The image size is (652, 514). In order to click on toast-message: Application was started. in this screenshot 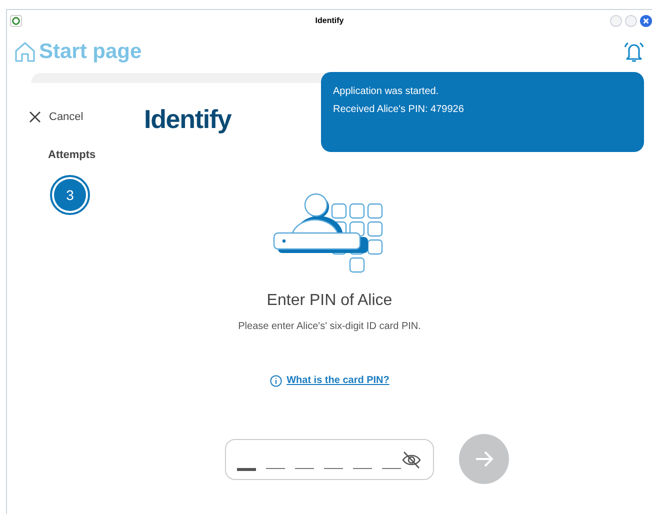, I will do `click(386, 92)`.